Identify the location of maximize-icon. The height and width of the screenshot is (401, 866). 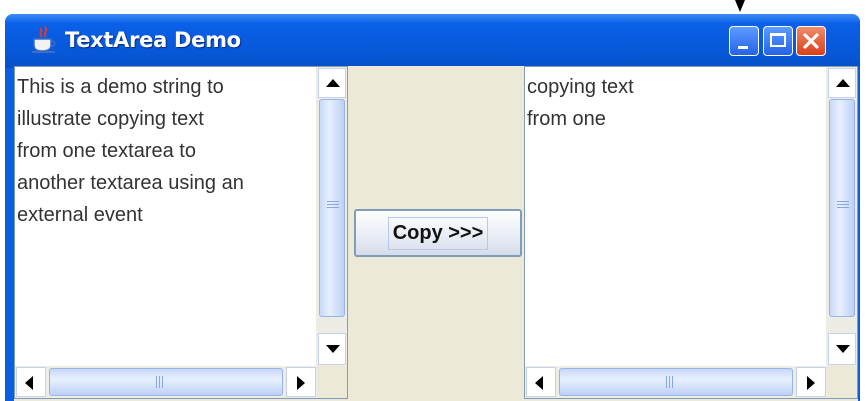
(778, 40).